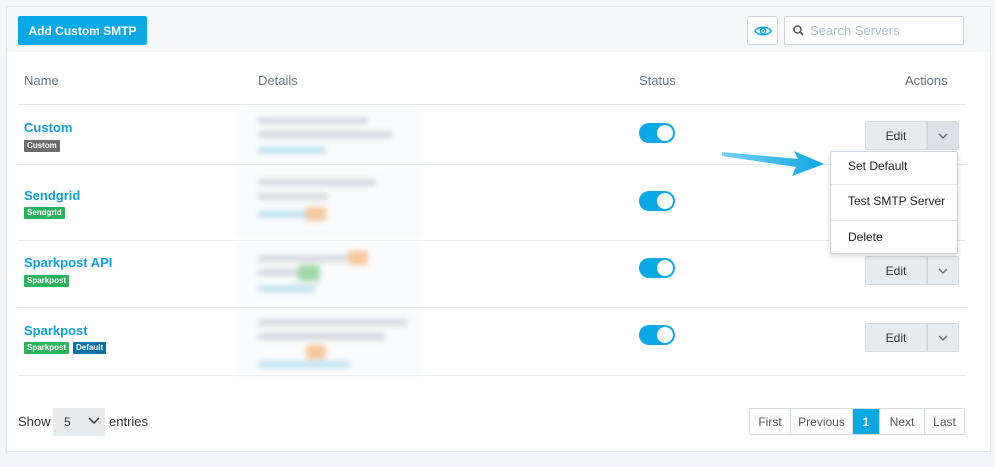  I want to click on header-actions: Actions, so click(926, 80).